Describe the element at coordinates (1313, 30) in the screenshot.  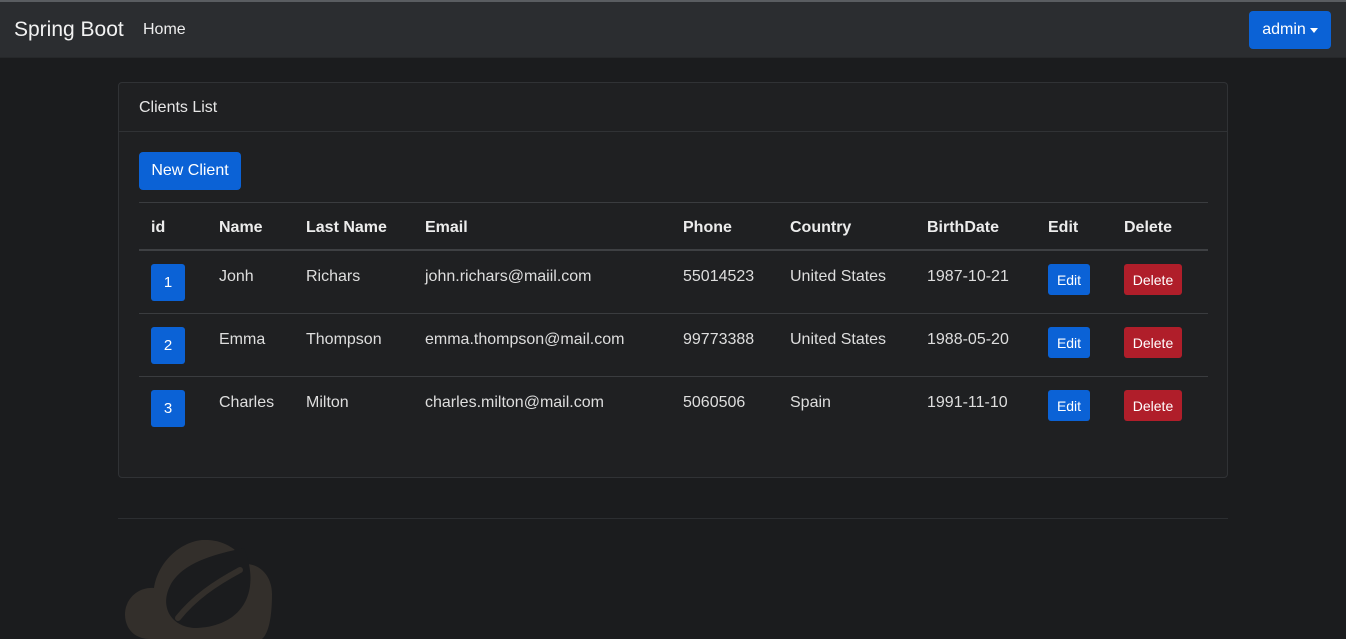
I see `caret-down-icon` at that location.